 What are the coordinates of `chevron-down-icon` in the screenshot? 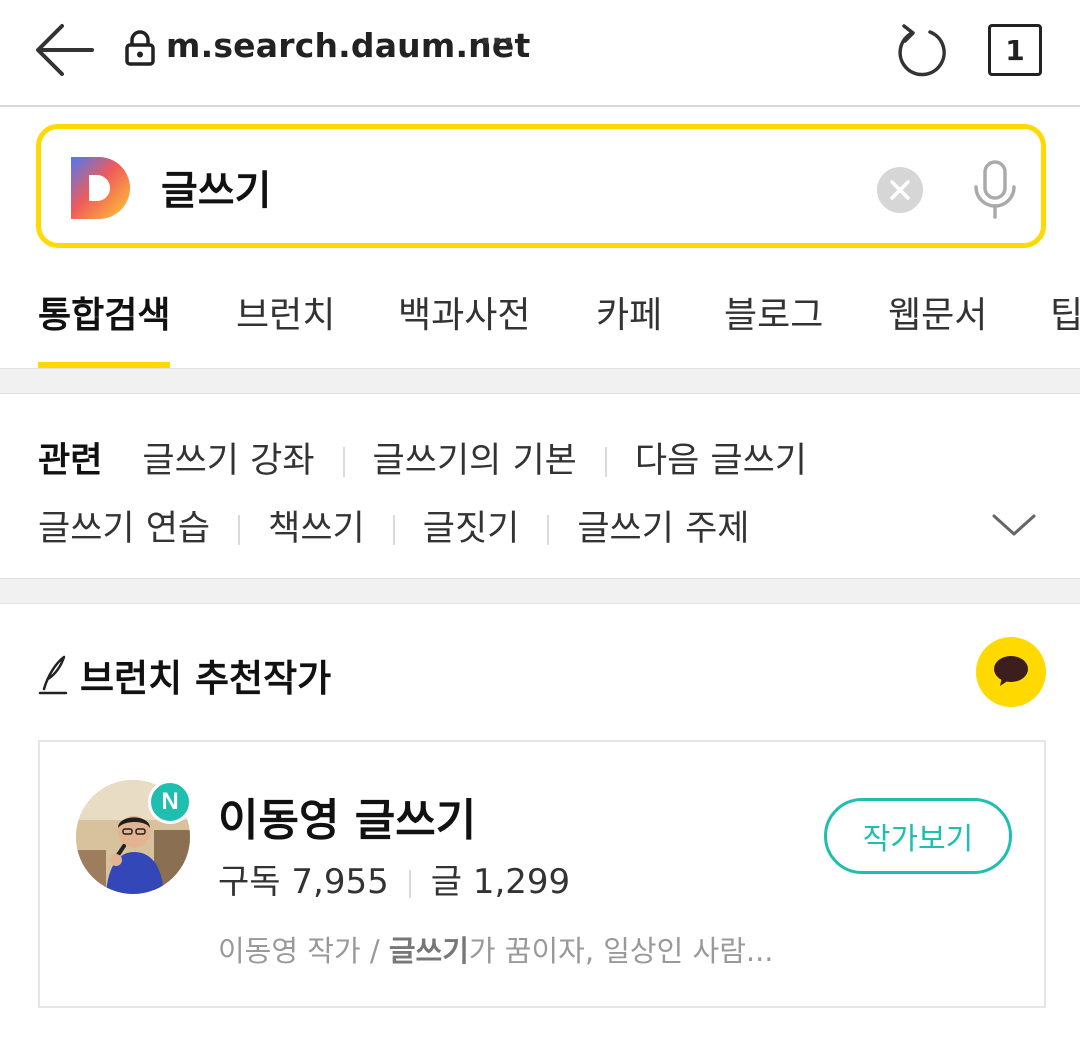 It's located at (1014, 524).